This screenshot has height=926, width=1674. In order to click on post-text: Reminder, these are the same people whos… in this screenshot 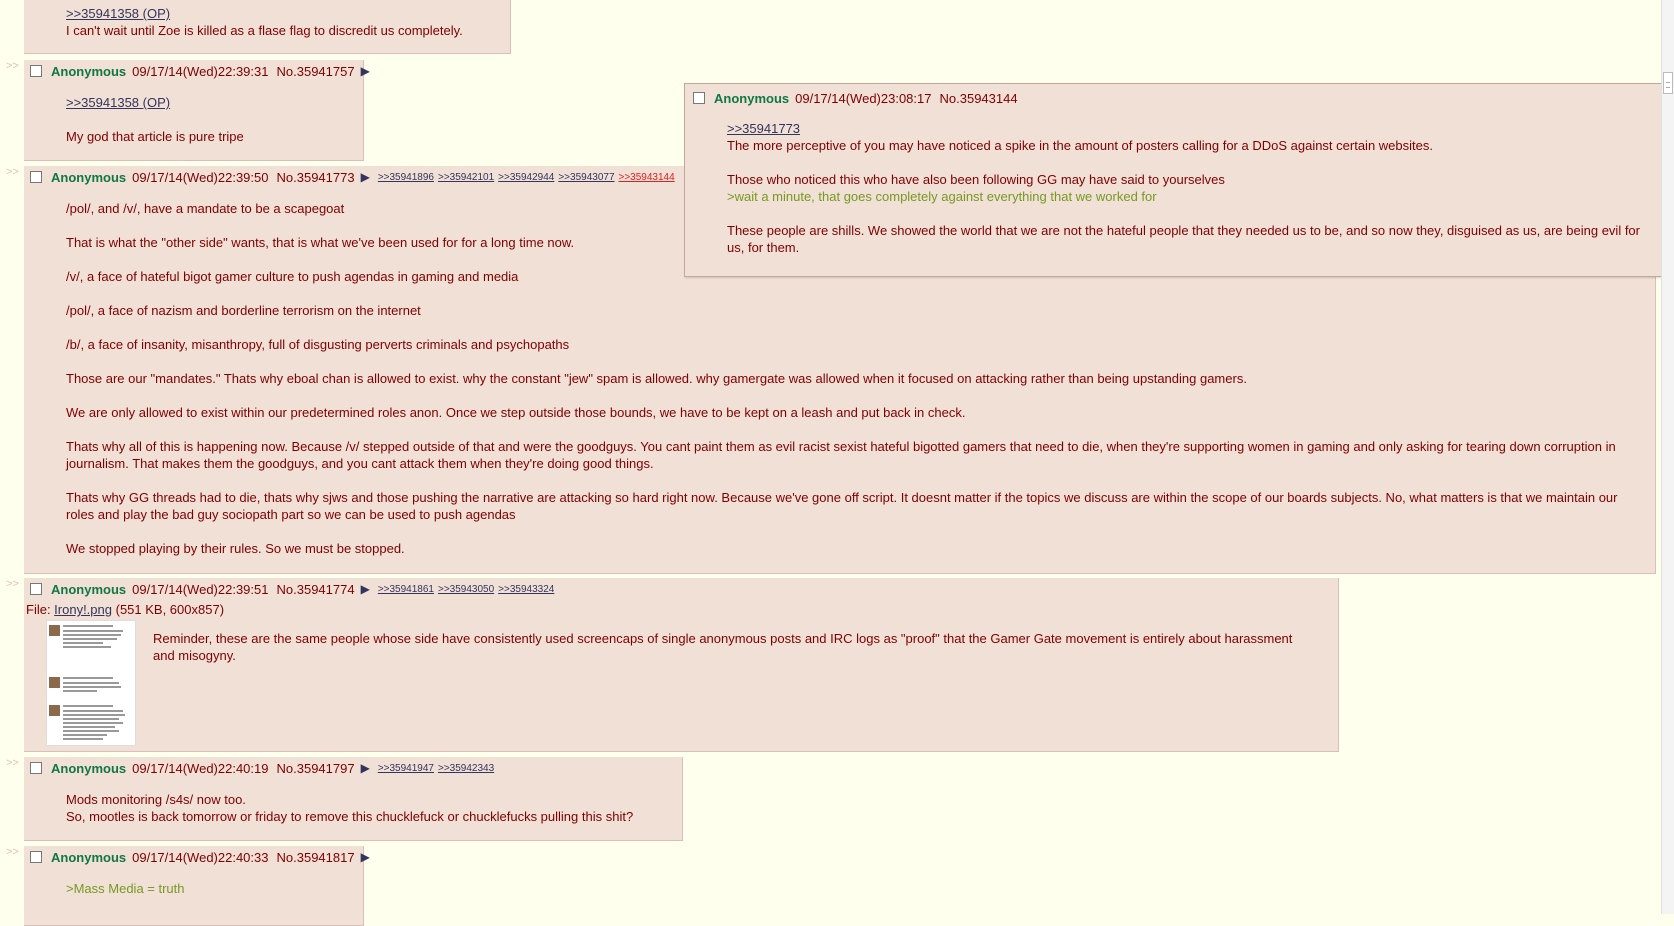, I will do `click(723, 647)`.